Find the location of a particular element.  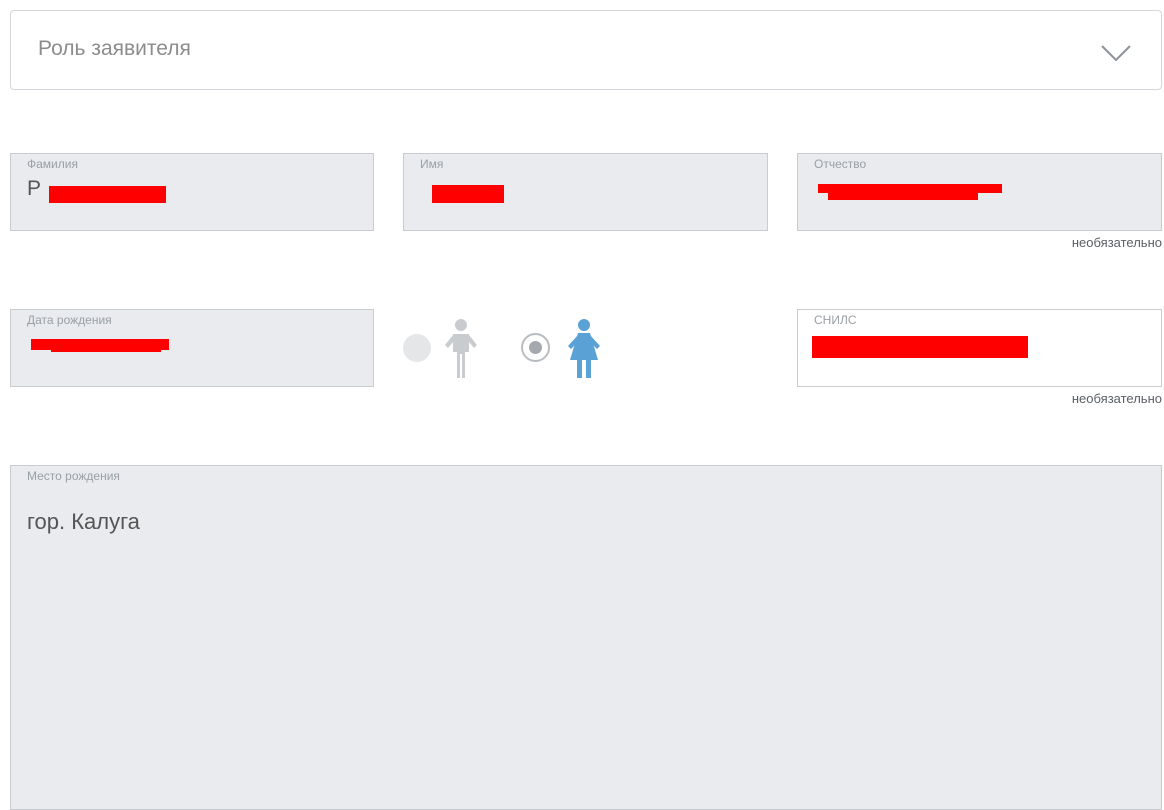

radio-checked-dot is located at coordinates (535, 347).